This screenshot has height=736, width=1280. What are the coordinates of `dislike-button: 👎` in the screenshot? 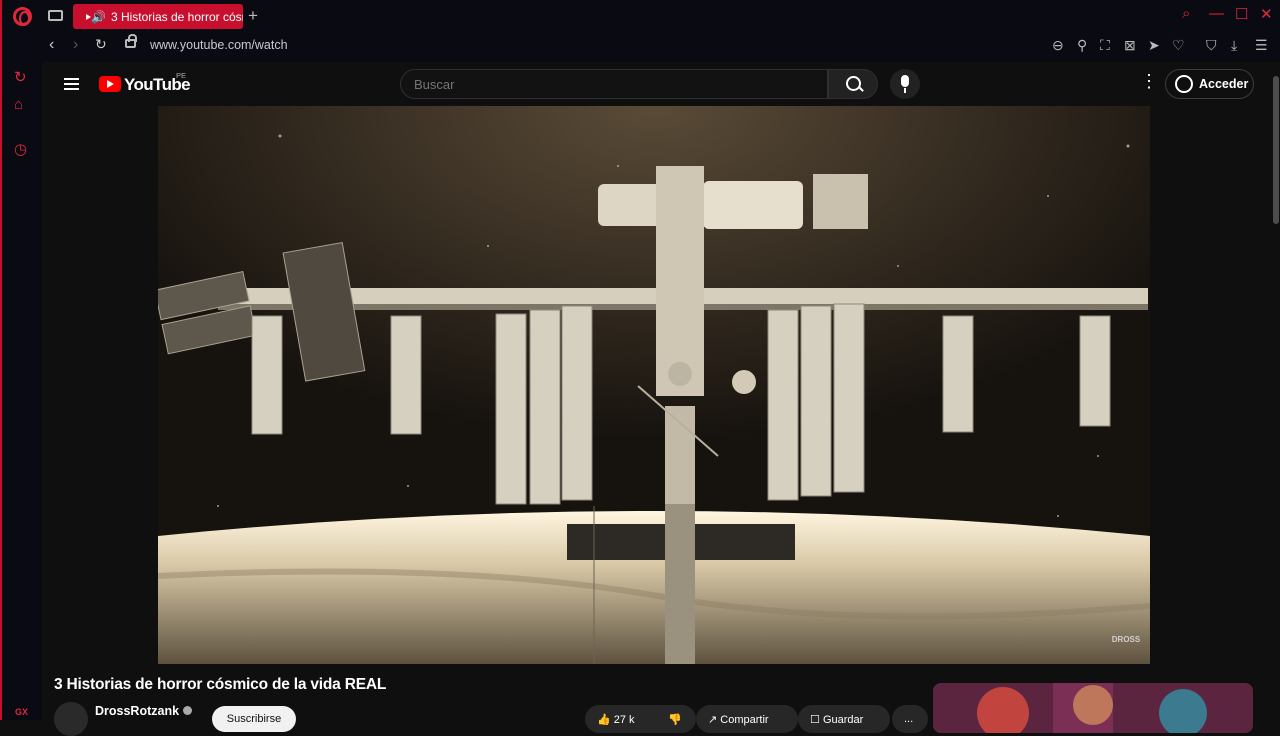 It's located at (676, 719).